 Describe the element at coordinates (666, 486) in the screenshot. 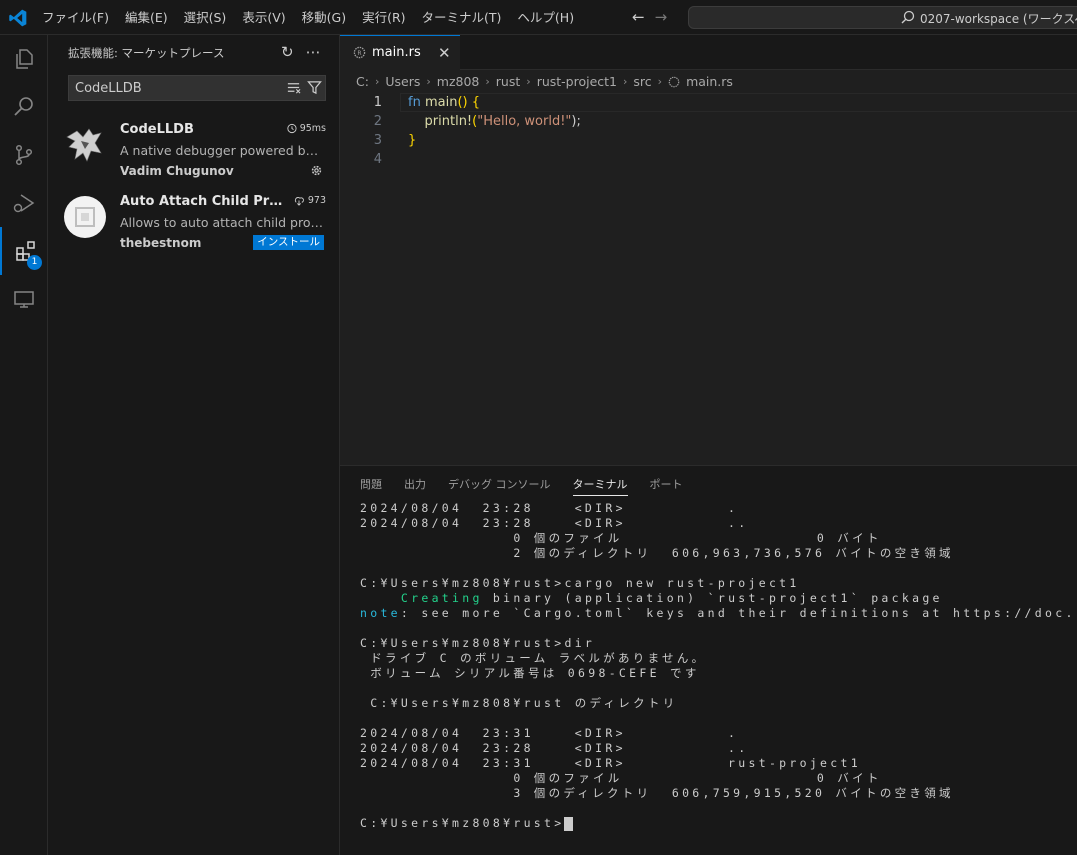

I see `tab-ports: ポート` at that location.